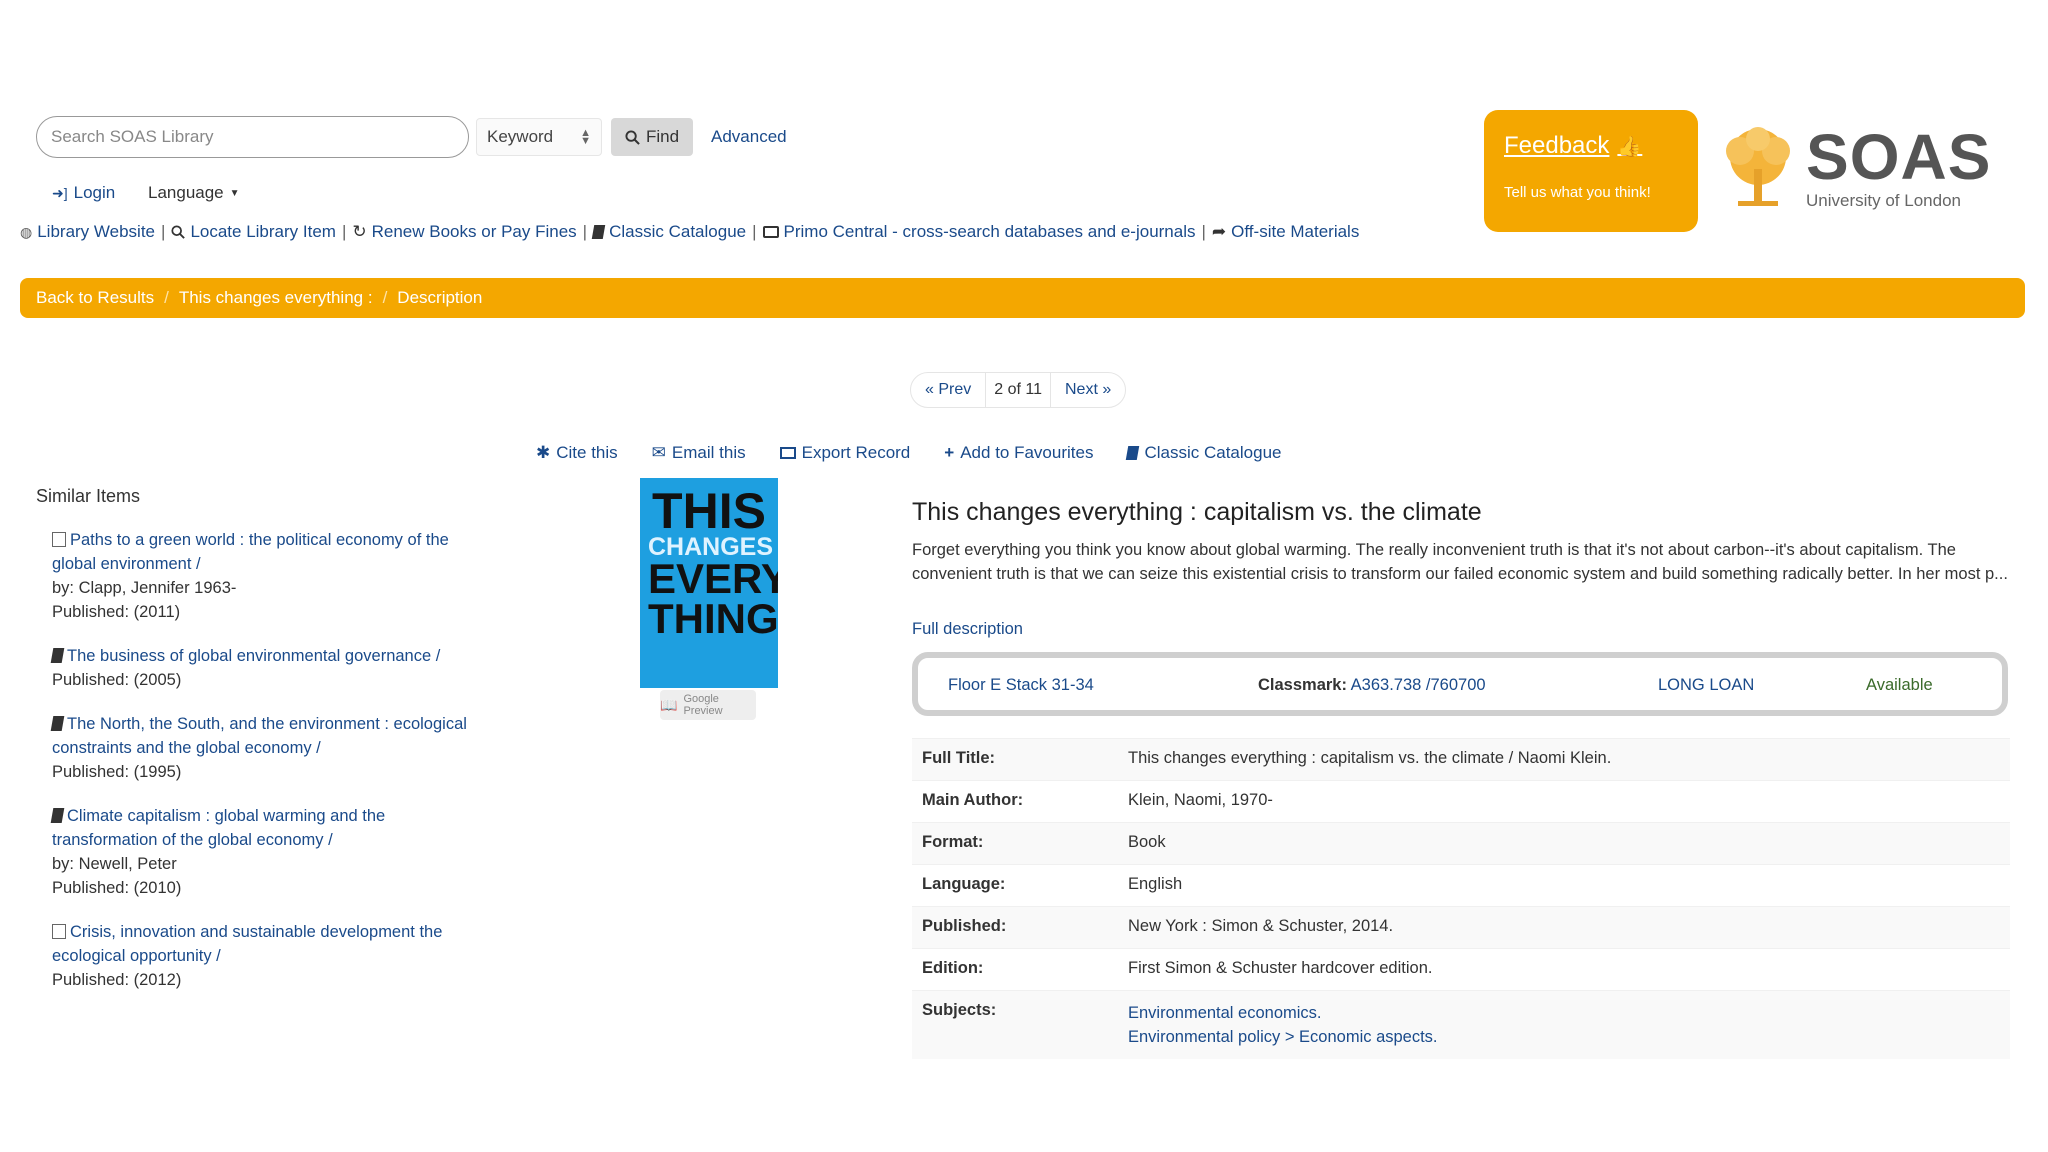 The width and height of the screenshot is (2048, 1152). Describe the element at coordinates (1088, 390) in the screenshot. I see `next-button: Next »` at that location.